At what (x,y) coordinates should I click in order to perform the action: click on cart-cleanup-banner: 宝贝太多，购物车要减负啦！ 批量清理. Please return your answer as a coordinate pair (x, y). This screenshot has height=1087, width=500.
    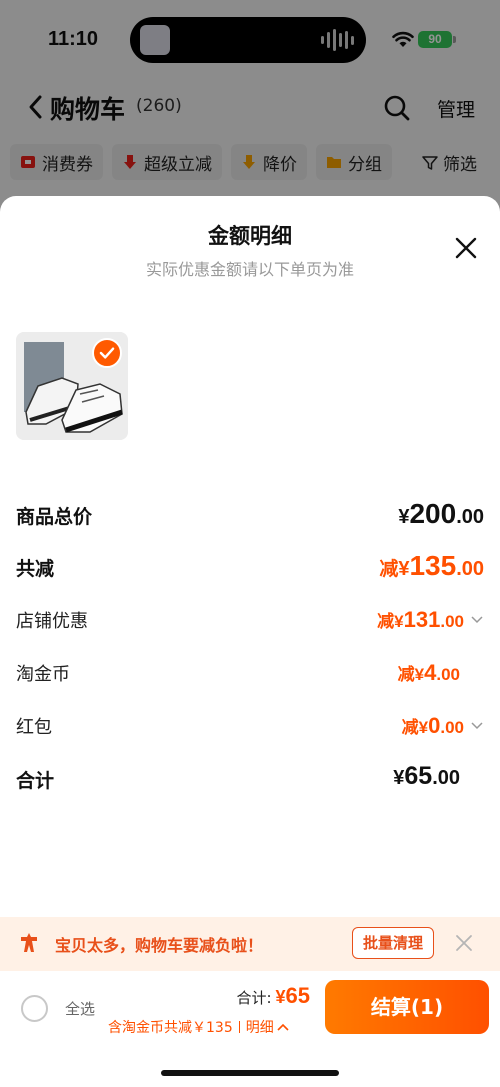
    Looking at the image, I should click on (250, 944).